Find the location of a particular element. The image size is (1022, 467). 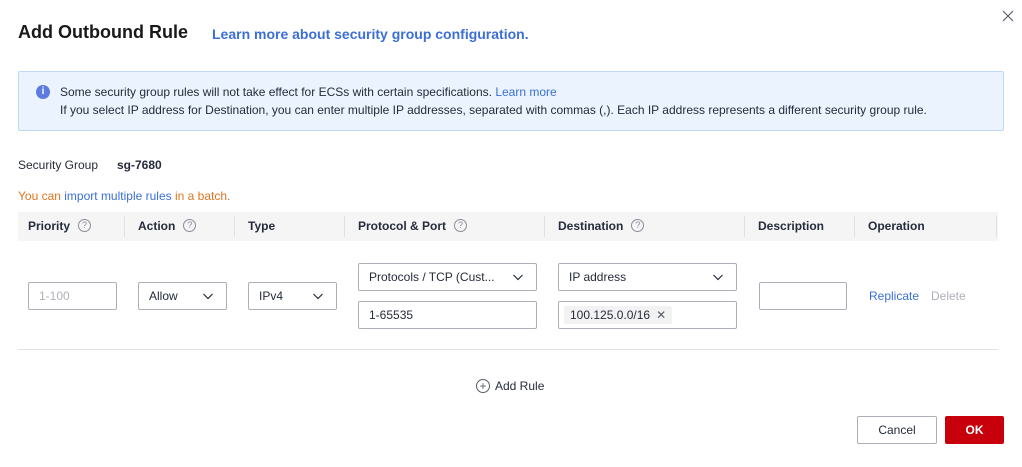

column-header-protocol-port: Protocol & Port? is located at coordinates (413, 226).